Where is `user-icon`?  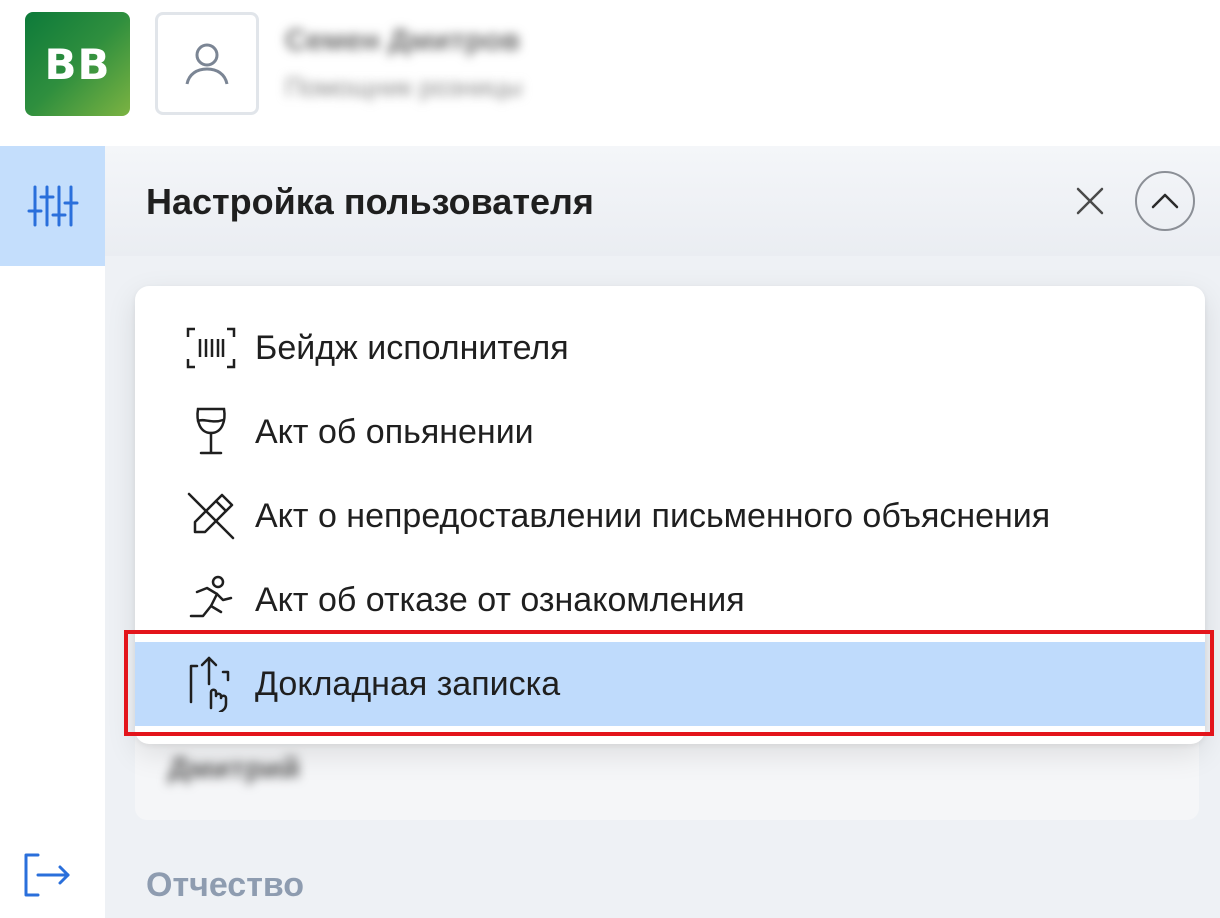 user-icon is located at coordinates (207, 63).